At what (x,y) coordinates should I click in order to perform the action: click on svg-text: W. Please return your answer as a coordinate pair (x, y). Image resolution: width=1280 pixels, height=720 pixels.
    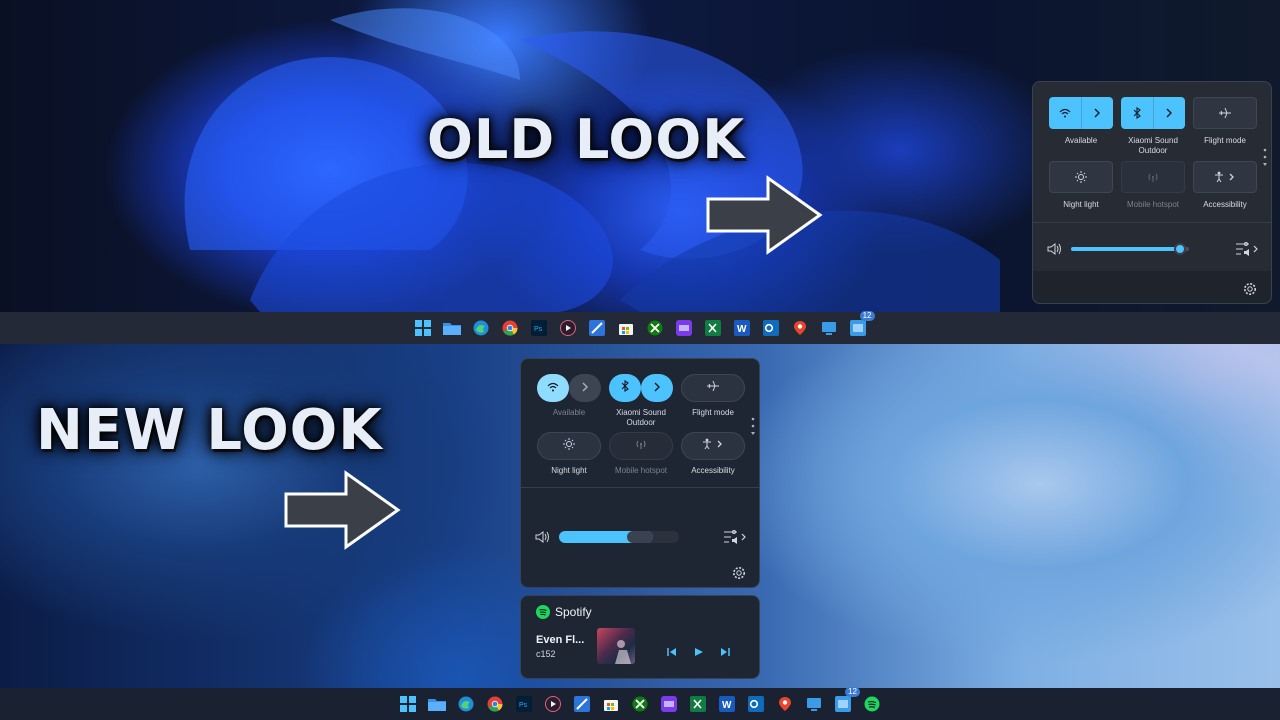
    Looking at the image, I should click on (727, 705).